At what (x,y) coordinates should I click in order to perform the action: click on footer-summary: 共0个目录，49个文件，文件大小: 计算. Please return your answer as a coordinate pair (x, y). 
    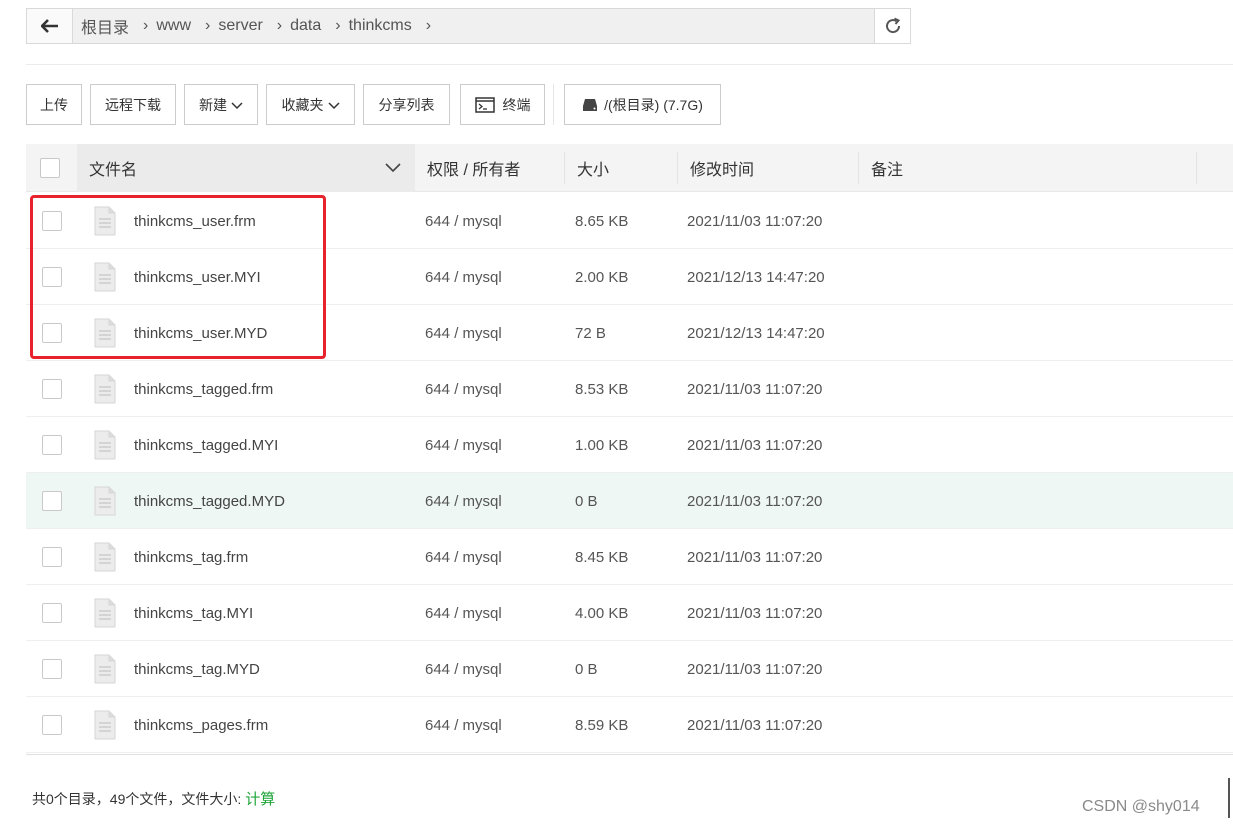
    Looking at the image, I should click on (153, 798).